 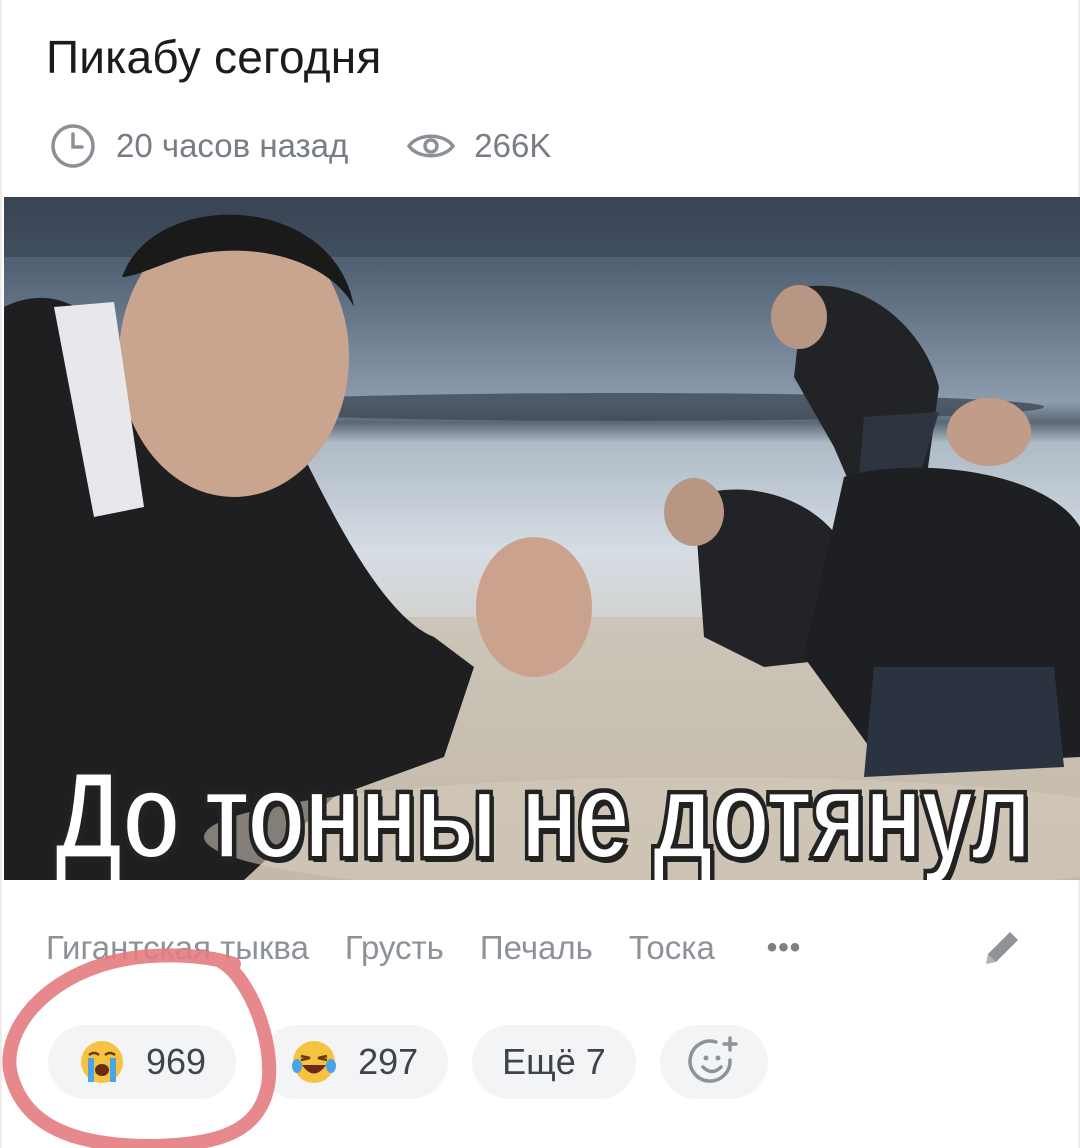 I want to click on reaction-count: 969, so click(x=176, y=1061).